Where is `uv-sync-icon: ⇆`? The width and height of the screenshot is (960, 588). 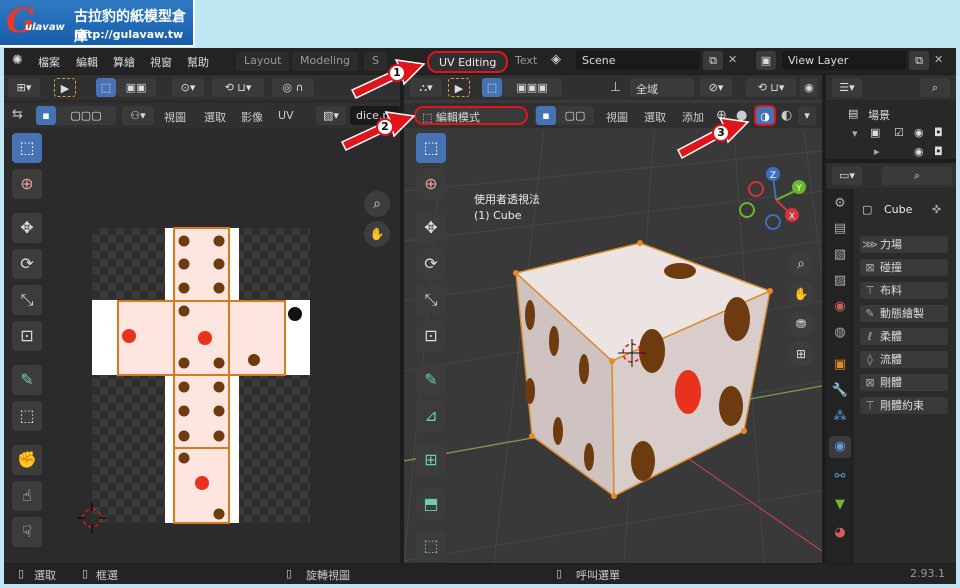 uv-sync-icon: ⇆ is located at coordinates (17, 114).